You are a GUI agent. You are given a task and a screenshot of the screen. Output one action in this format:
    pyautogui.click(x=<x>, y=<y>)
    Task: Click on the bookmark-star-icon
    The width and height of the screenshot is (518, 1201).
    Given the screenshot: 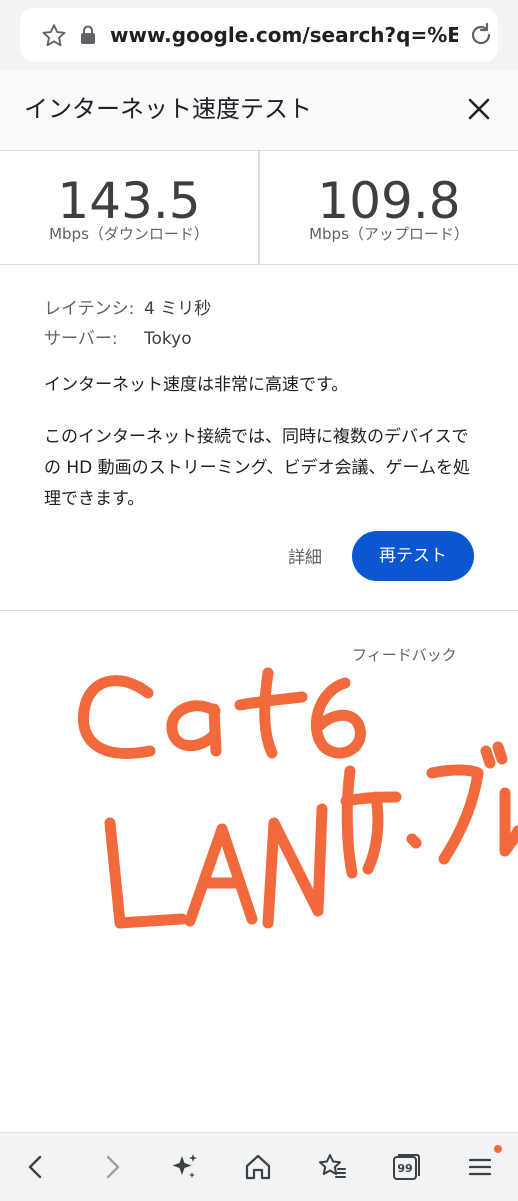 What is the action you would take?
    pyautogui.click(x=54, y=36)
    